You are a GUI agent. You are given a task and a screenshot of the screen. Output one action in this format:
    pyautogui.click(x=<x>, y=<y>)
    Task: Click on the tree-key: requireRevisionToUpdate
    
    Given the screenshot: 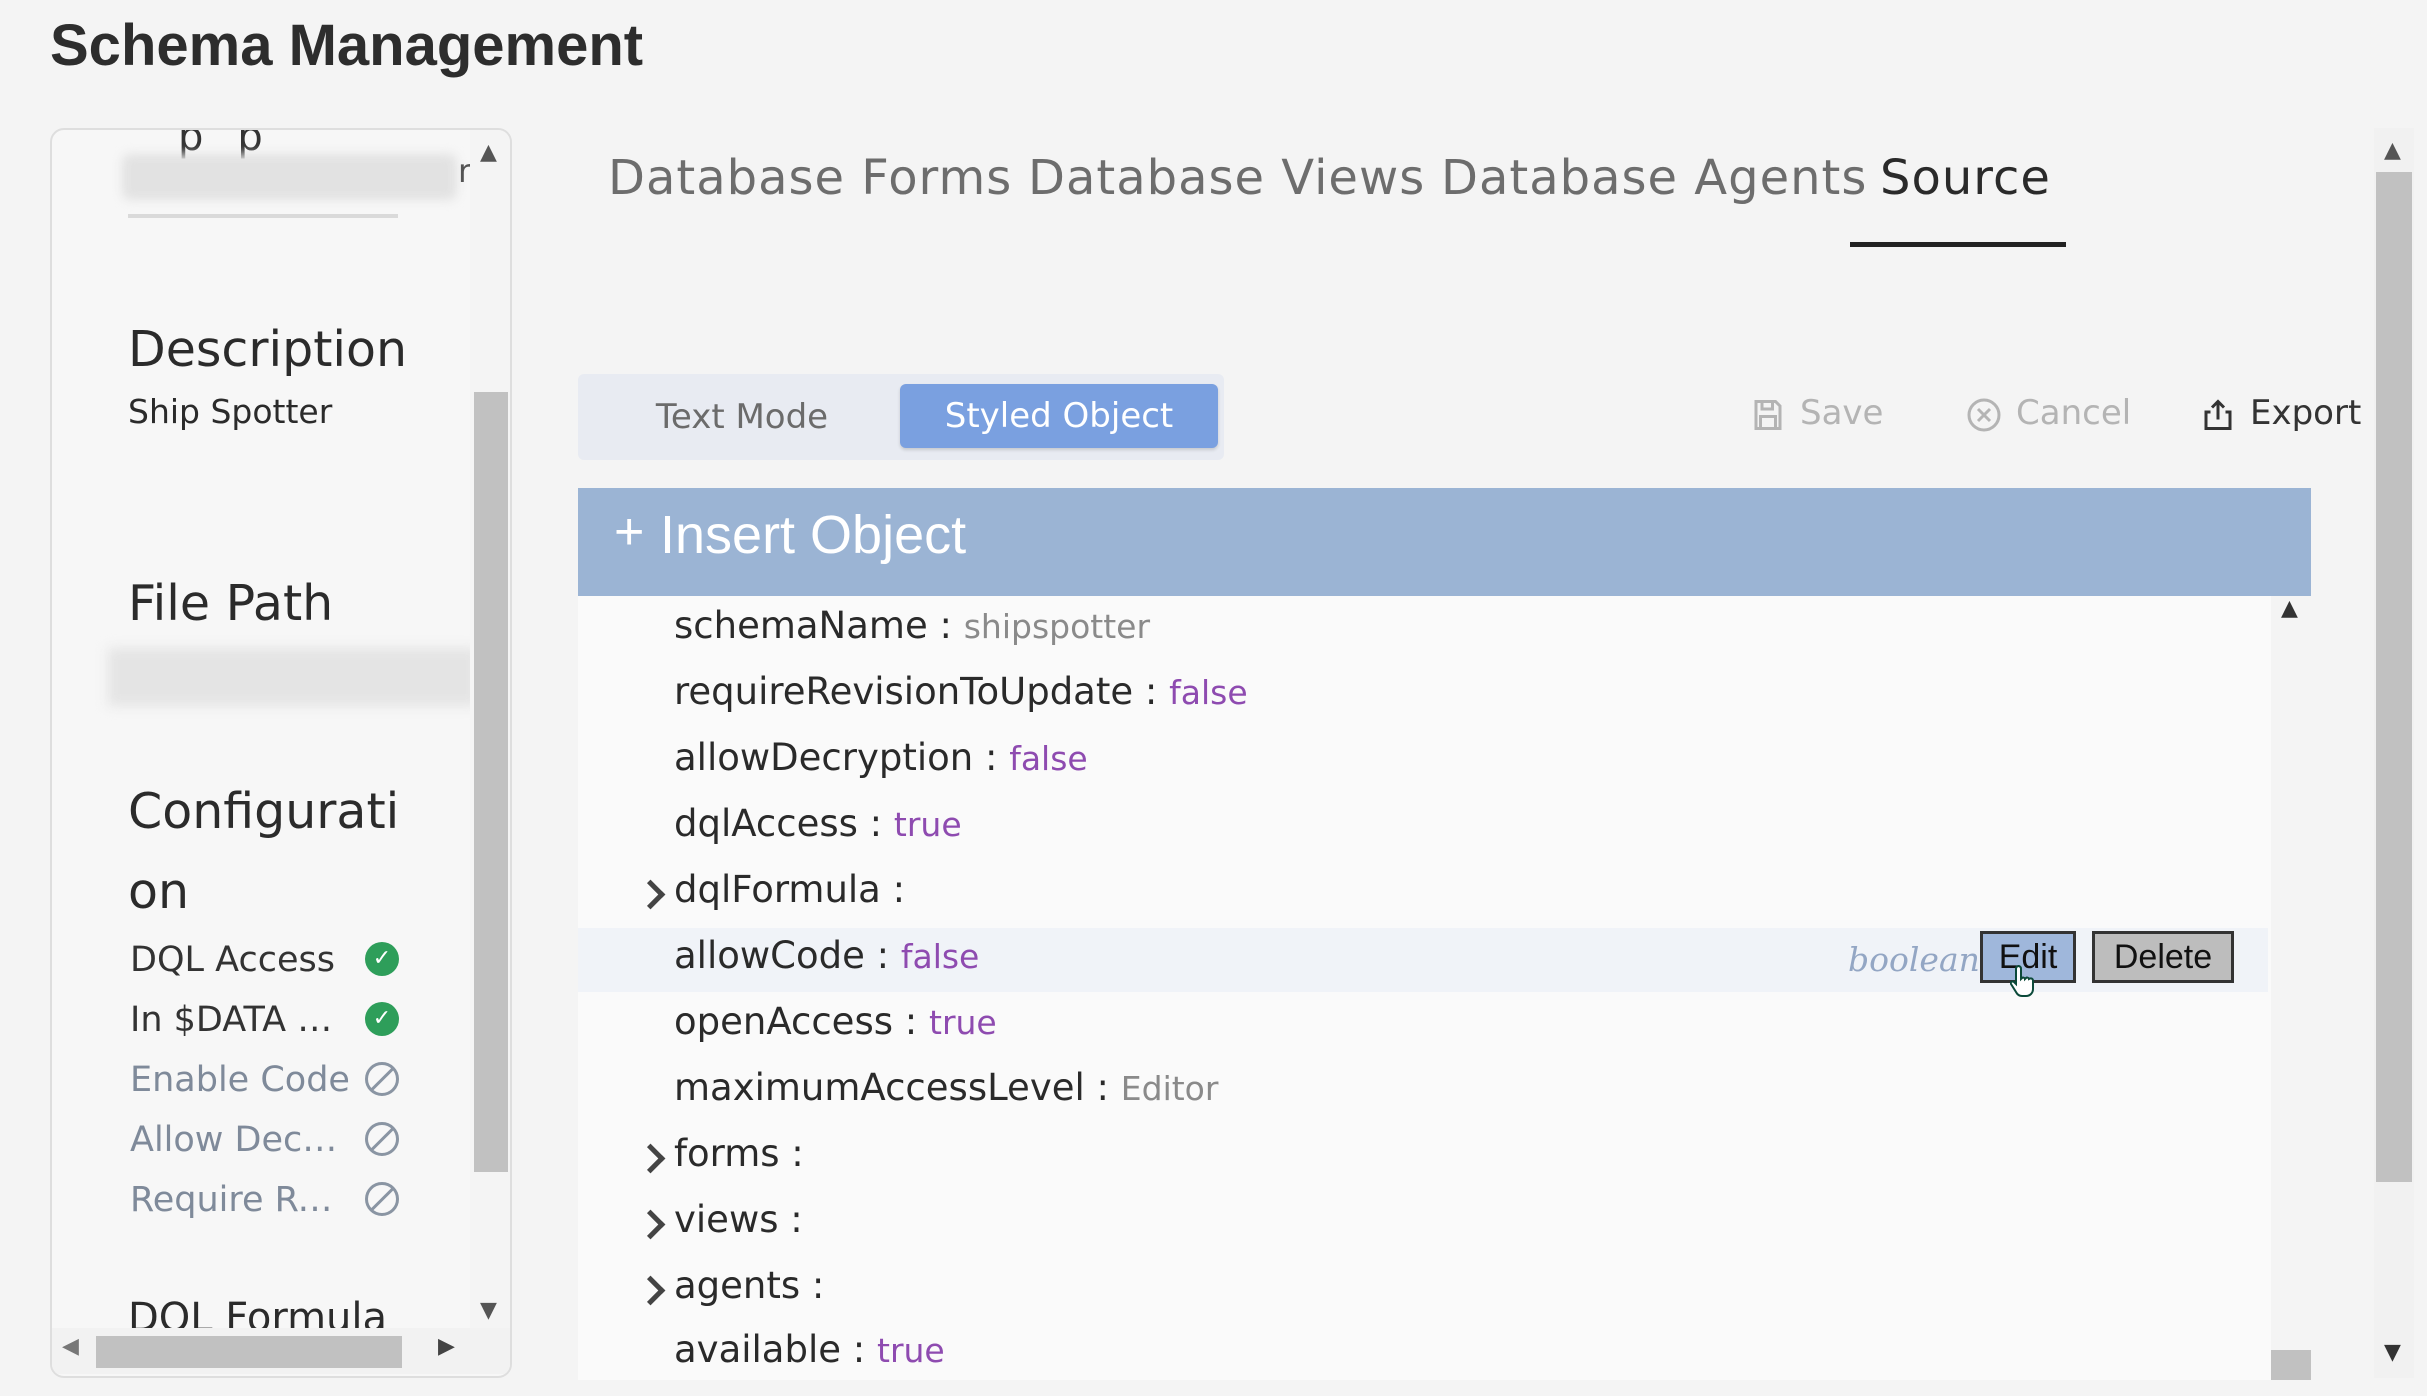 What is the action you would take?
    pyautogui.click(x=904, y=691)
    